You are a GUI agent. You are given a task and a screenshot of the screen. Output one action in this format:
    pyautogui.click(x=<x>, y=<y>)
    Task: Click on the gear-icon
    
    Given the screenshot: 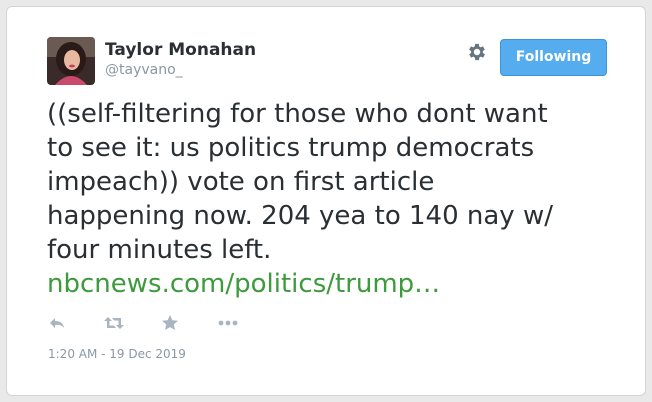 What is the action you would take?
    pyautogui.click(x=477, y=52)
    